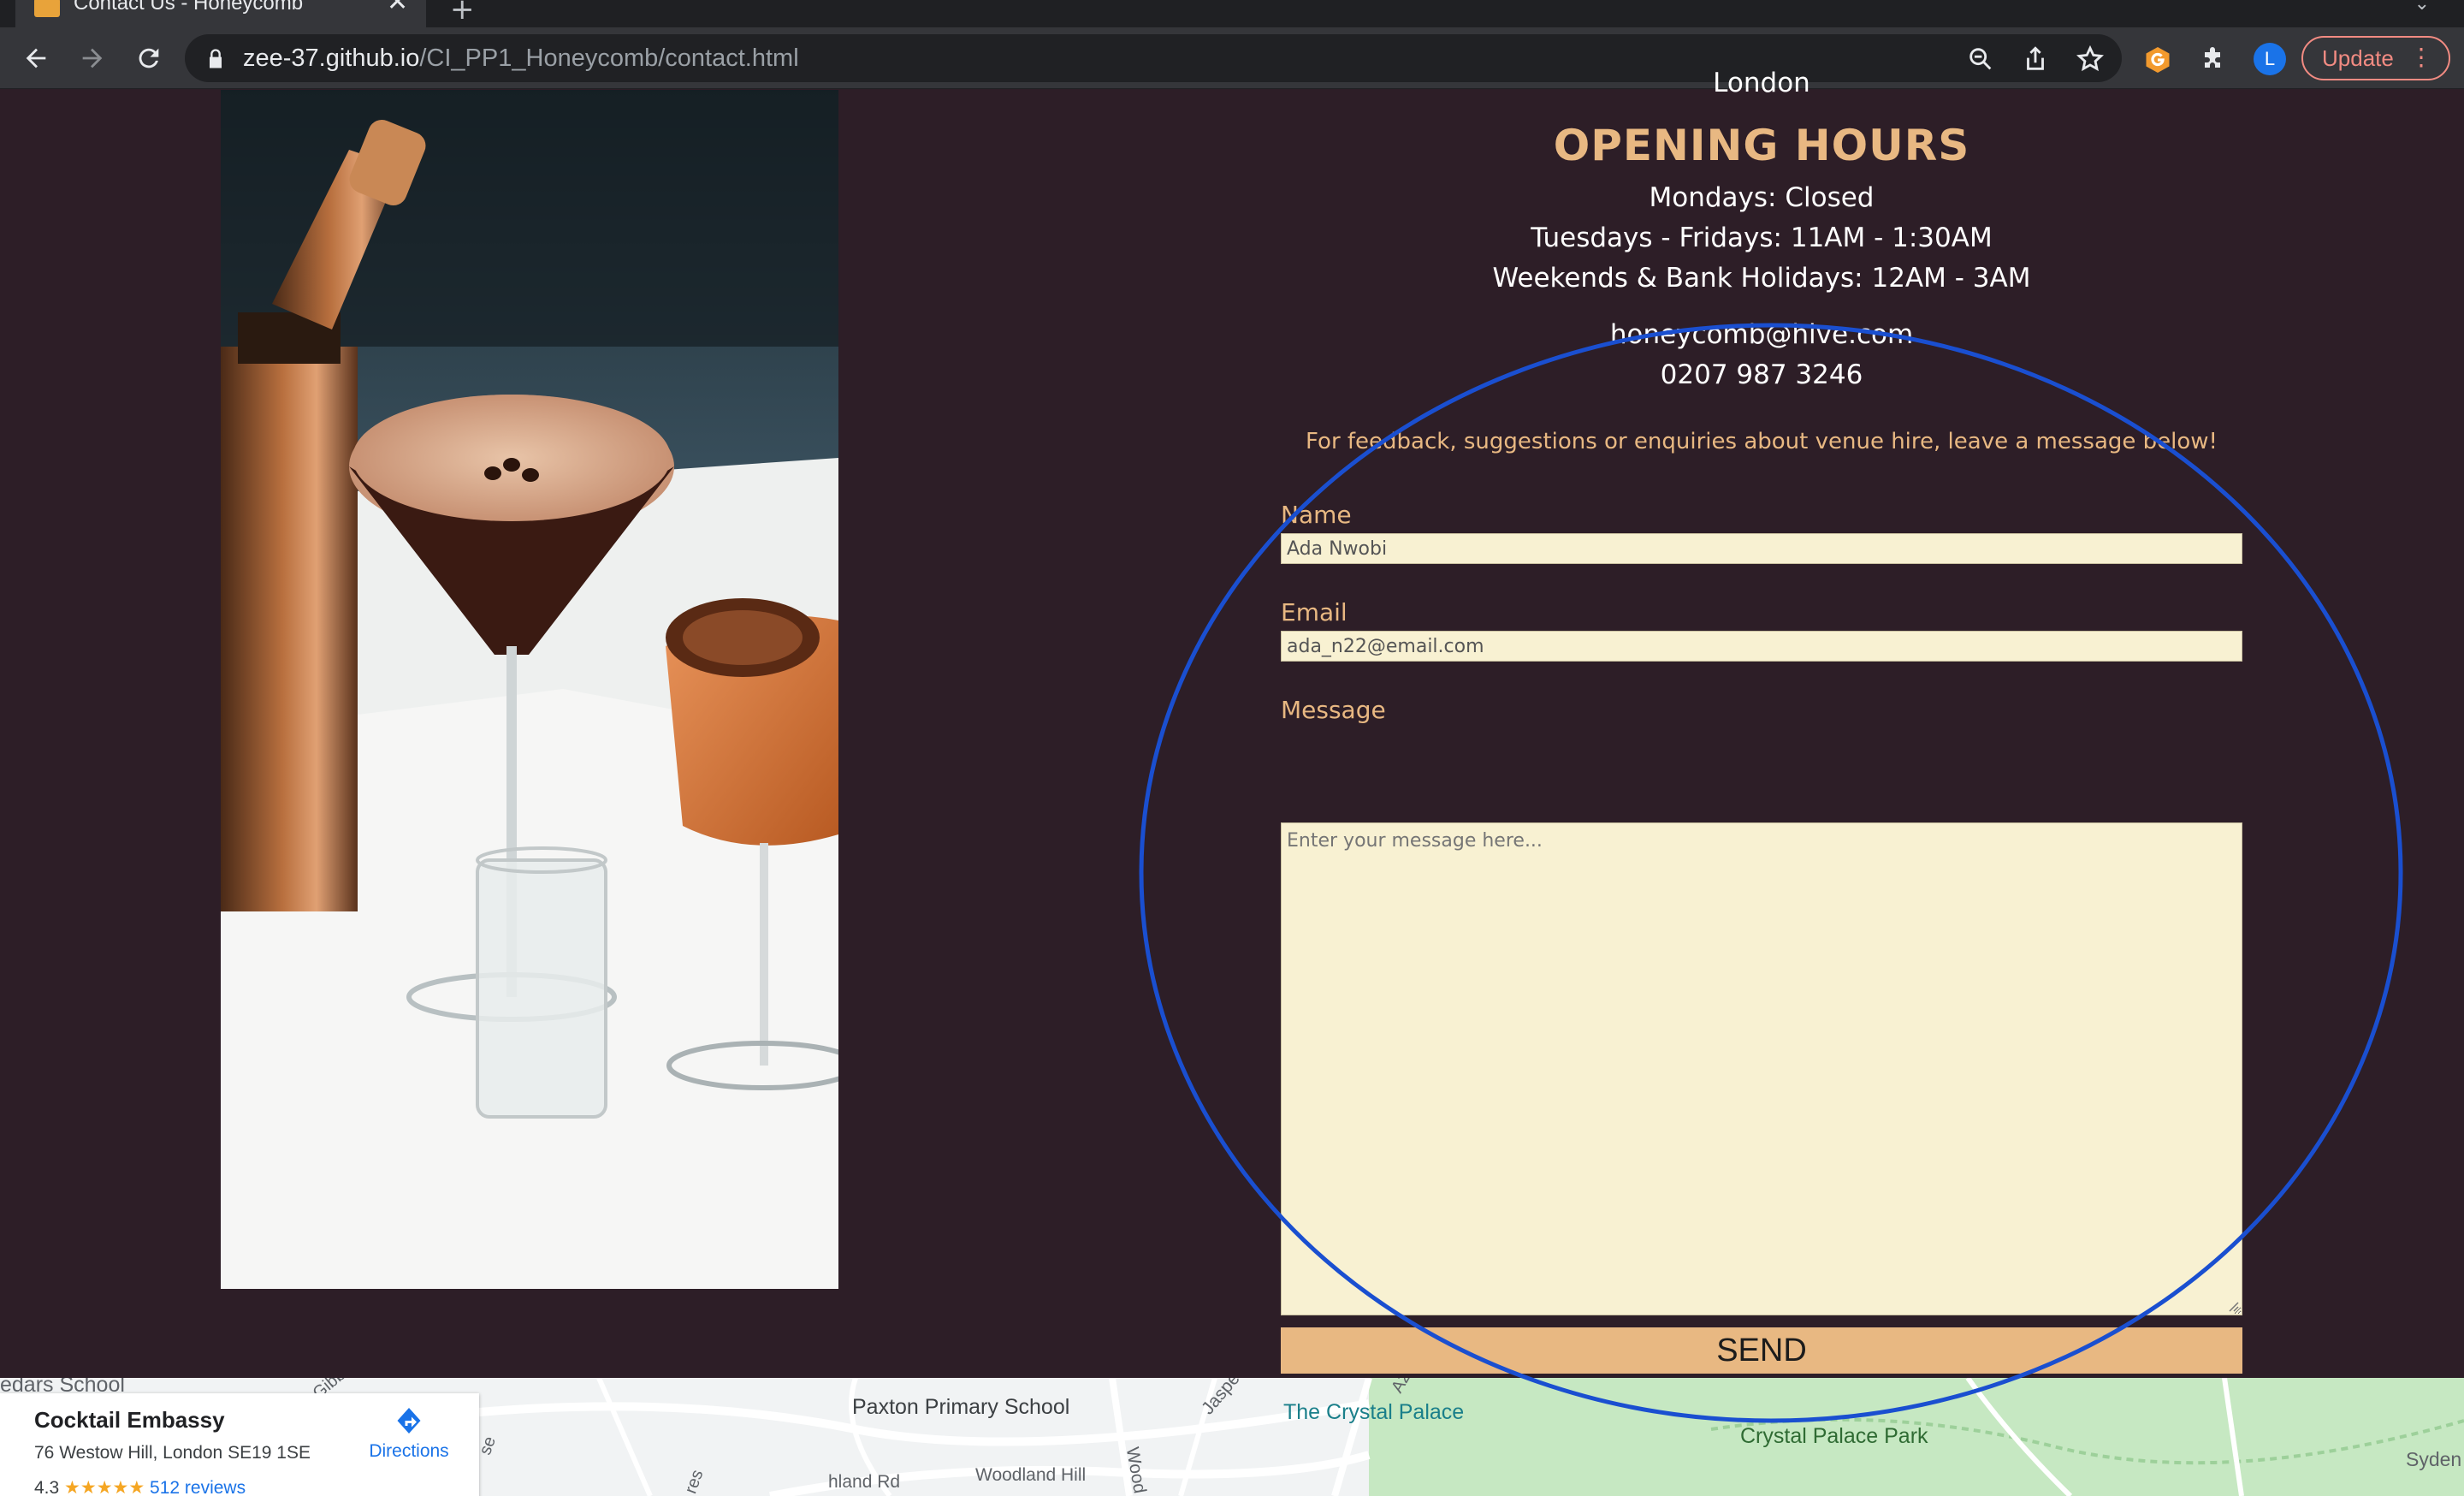 This screenshot has height=1496, width=2464. Describe the element at coordinates (960, 1407) in the screenshot. I see `map-label-paxton-school: Paxton Primary School` at that location.